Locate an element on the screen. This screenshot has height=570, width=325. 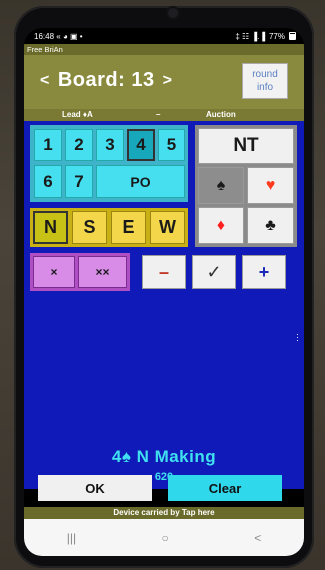
ok-button: OK is located at coordinates (95, 488).